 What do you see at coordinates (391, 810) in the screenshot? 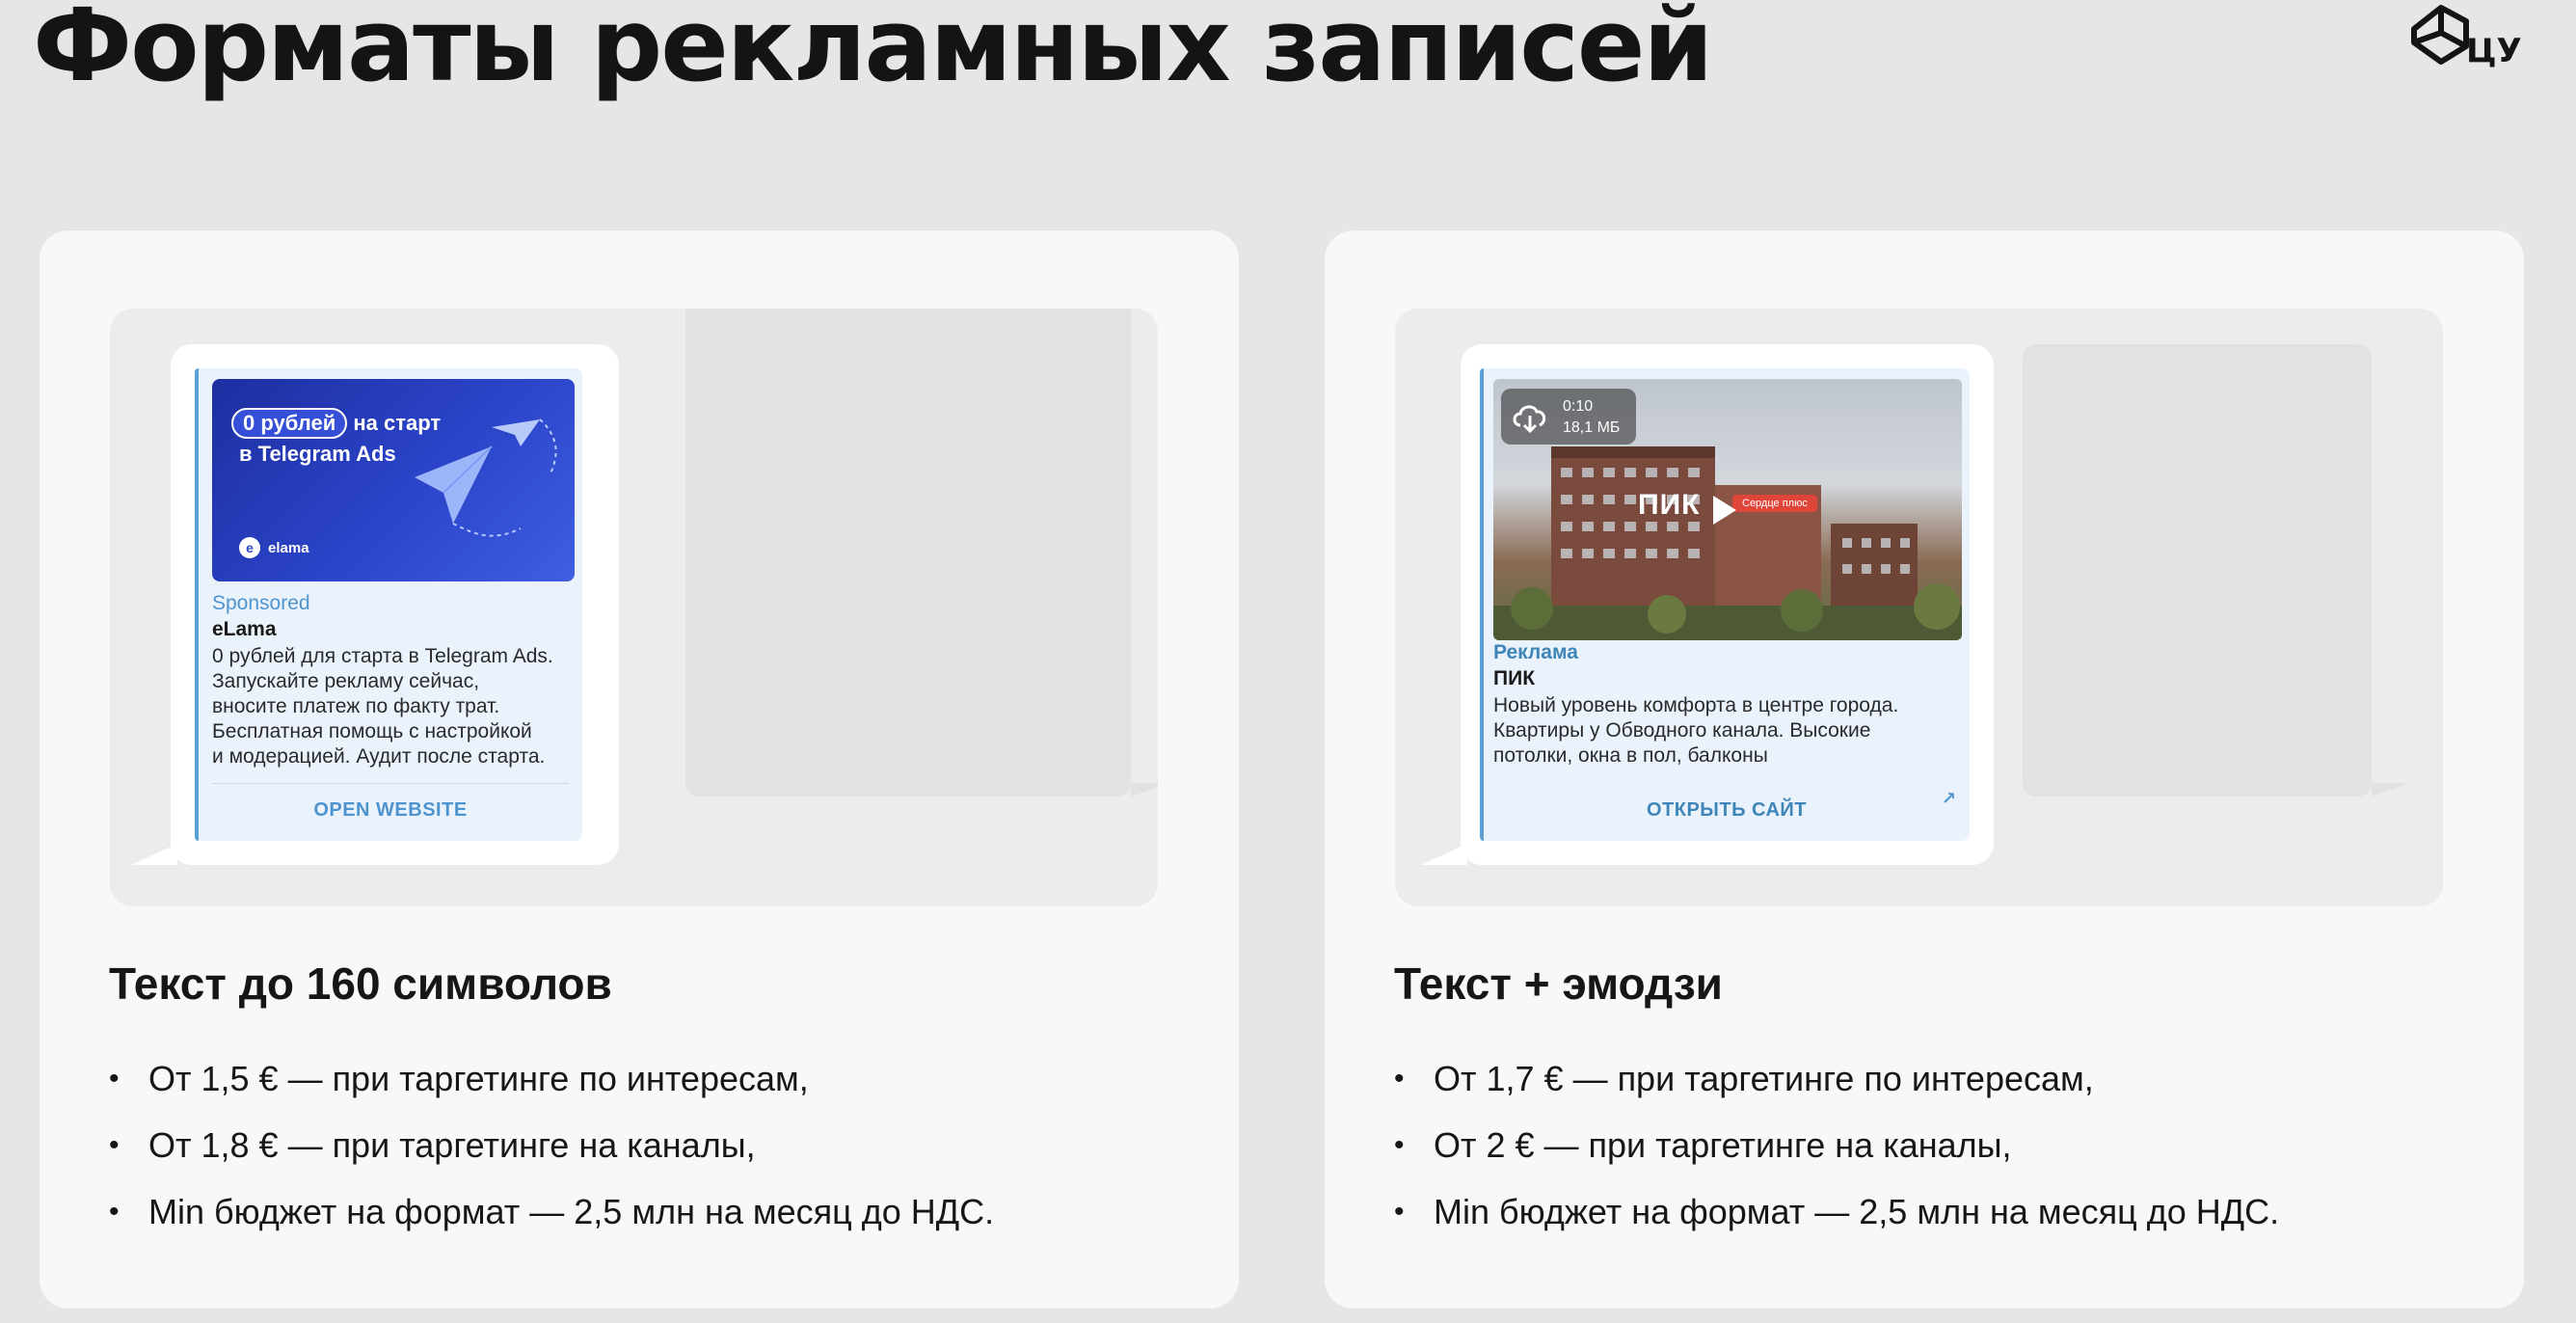
I see `open-website-button: OPEN WEBSITE` at bounding box center [391, 810].